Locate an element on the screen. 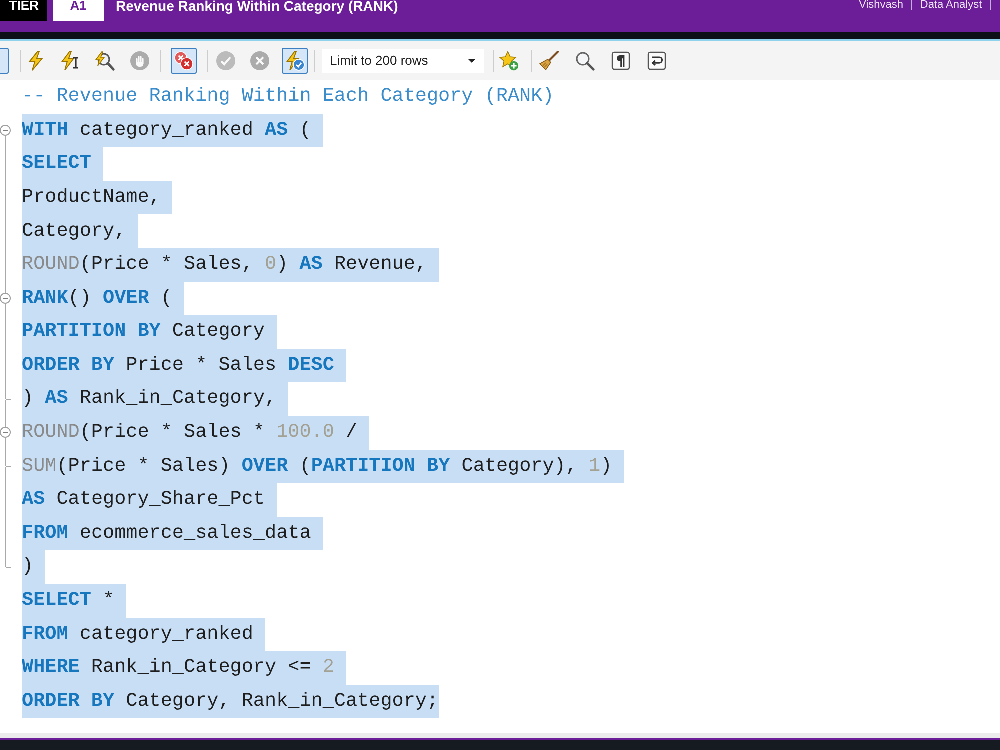 The width and height of the screenshot is (1000, 750). page-title: Revenue Ranking Within Category (RANK) is located at coordinates (257, 6).